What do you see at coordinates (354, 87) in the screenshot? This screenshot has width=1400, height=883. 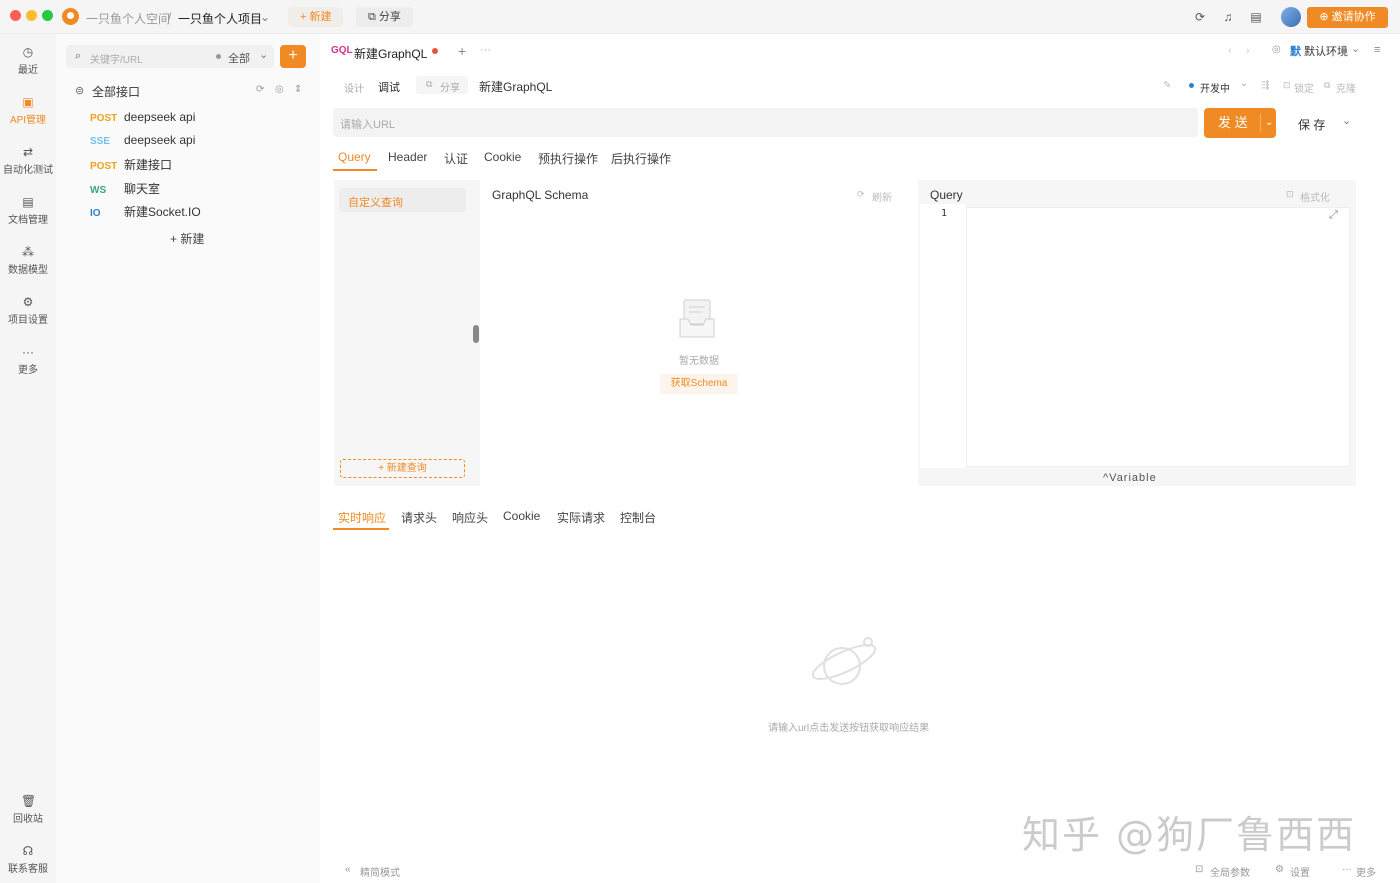 I see `tab-design: 设计` at bounding box center [354, 87].